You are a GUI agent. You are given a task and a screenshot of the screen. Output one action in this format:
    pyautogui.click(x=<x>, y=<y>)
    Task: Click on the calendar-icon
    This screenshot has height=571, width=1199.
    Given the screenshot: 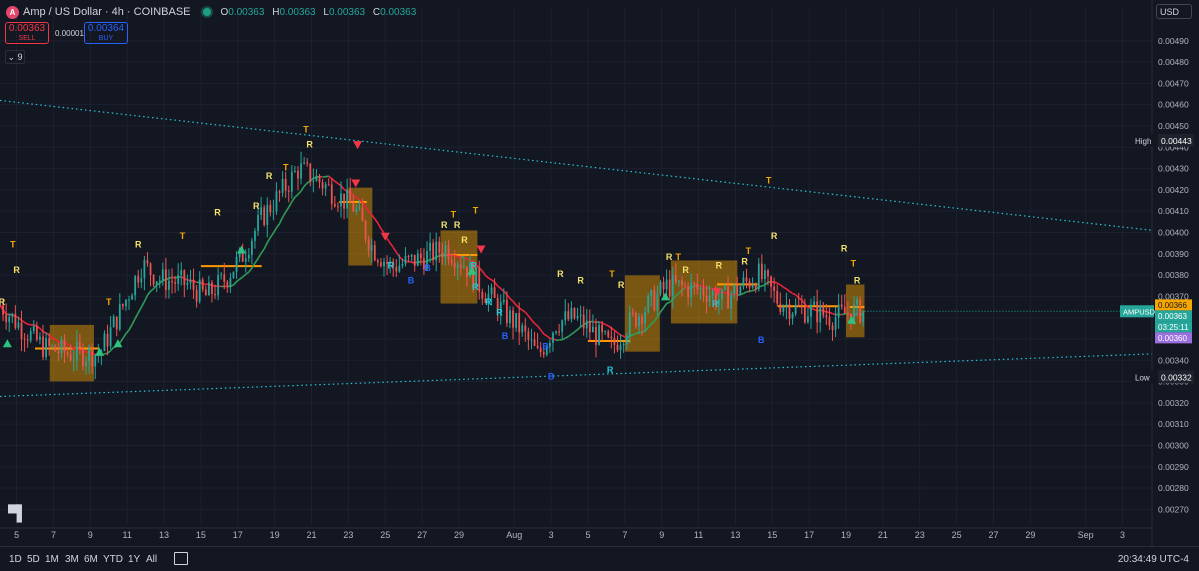 What is the action you would take?
    pyautogui.click(x=181, y=558)
    